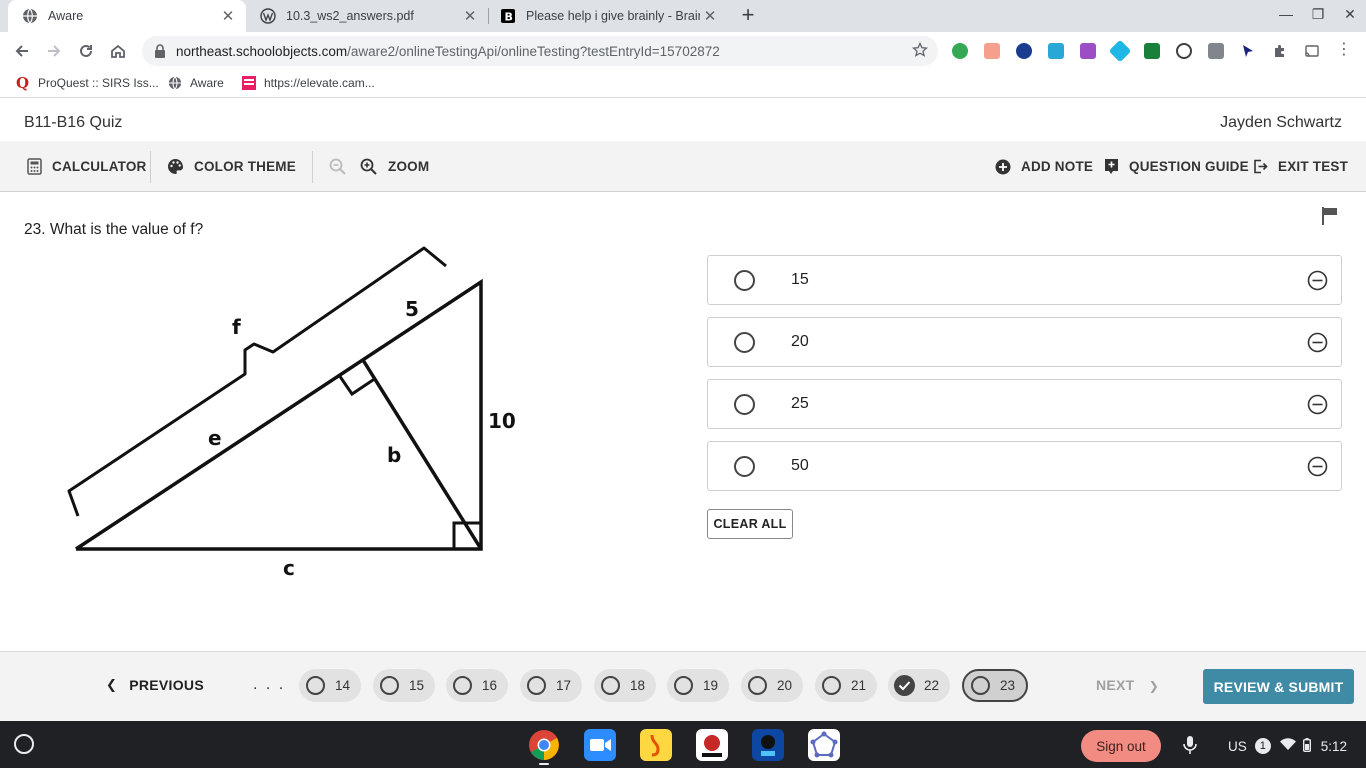 Image resolution: width=1366 pixels, height=768 pixels. What do you see at coordinates (1344, 50) in the screenshot?
I see `menu-dots-icon: ⋮` at bounding box center [1344, 50].